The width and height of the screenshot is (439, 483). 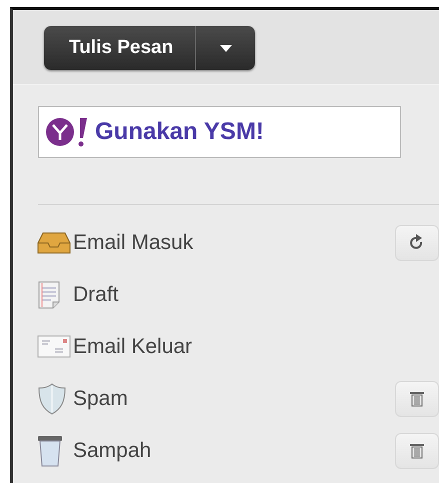 I want to click on refresh-icon, so click(x=417, y=243).